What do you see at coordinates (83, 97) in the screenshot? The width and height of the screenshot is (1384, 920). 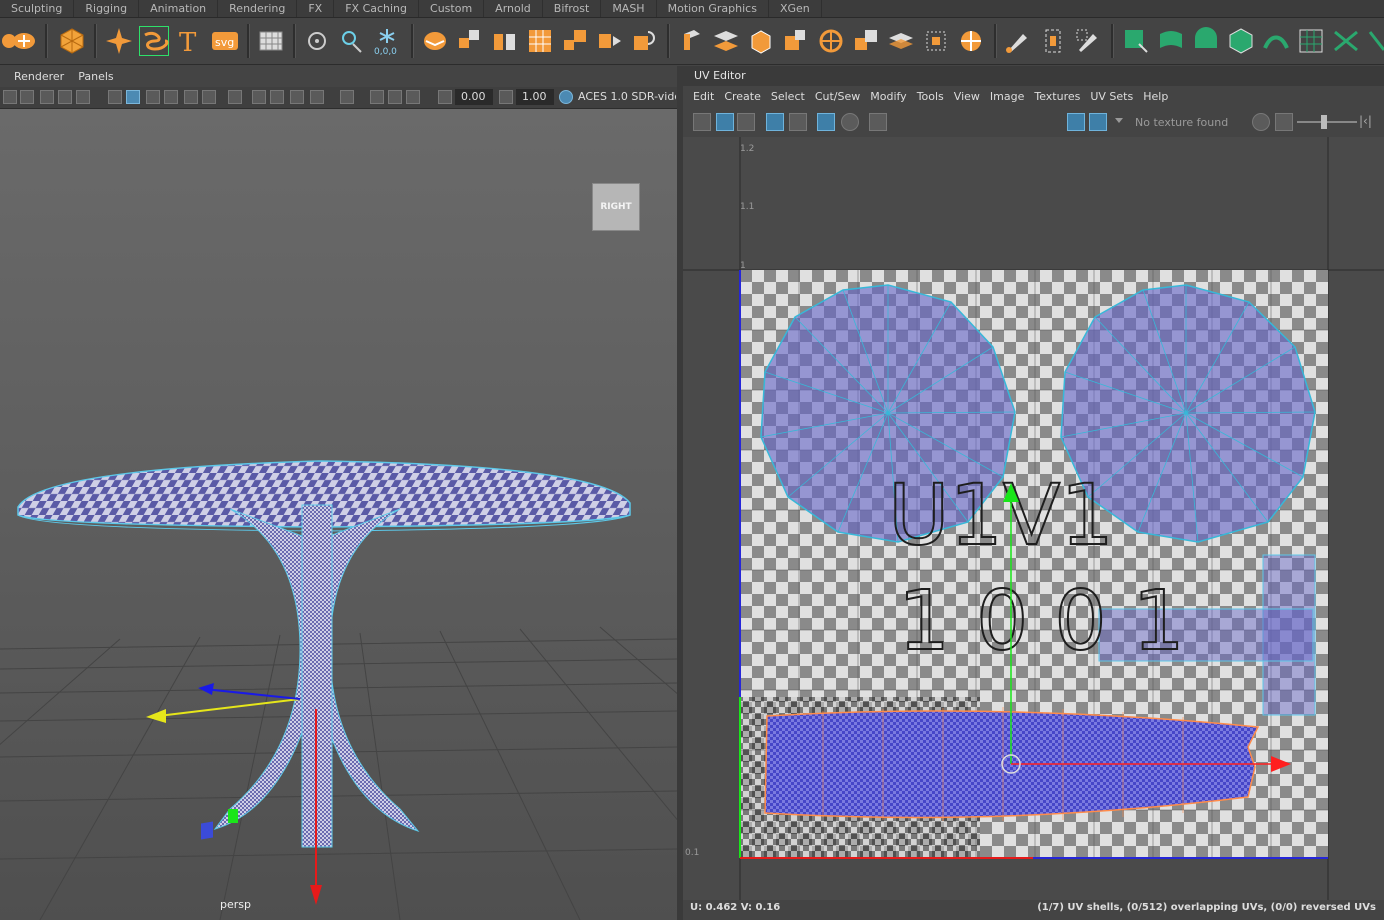 I see `2d-pan-icon` at bounding box center [83, 97].